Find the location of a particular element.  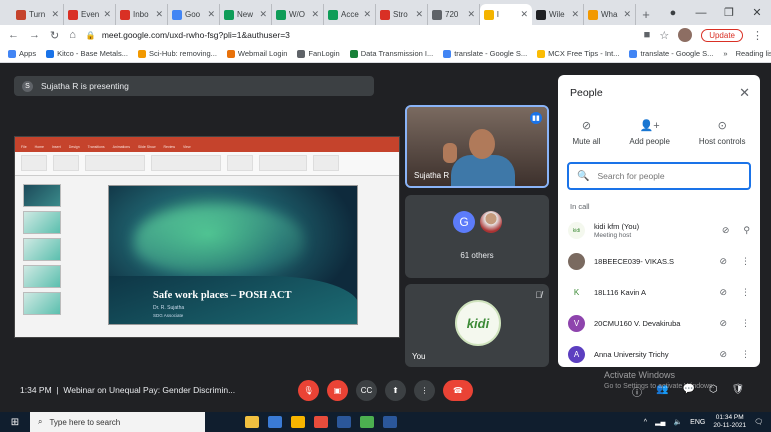

back-icon: ← is located at coordinates (13, 35).